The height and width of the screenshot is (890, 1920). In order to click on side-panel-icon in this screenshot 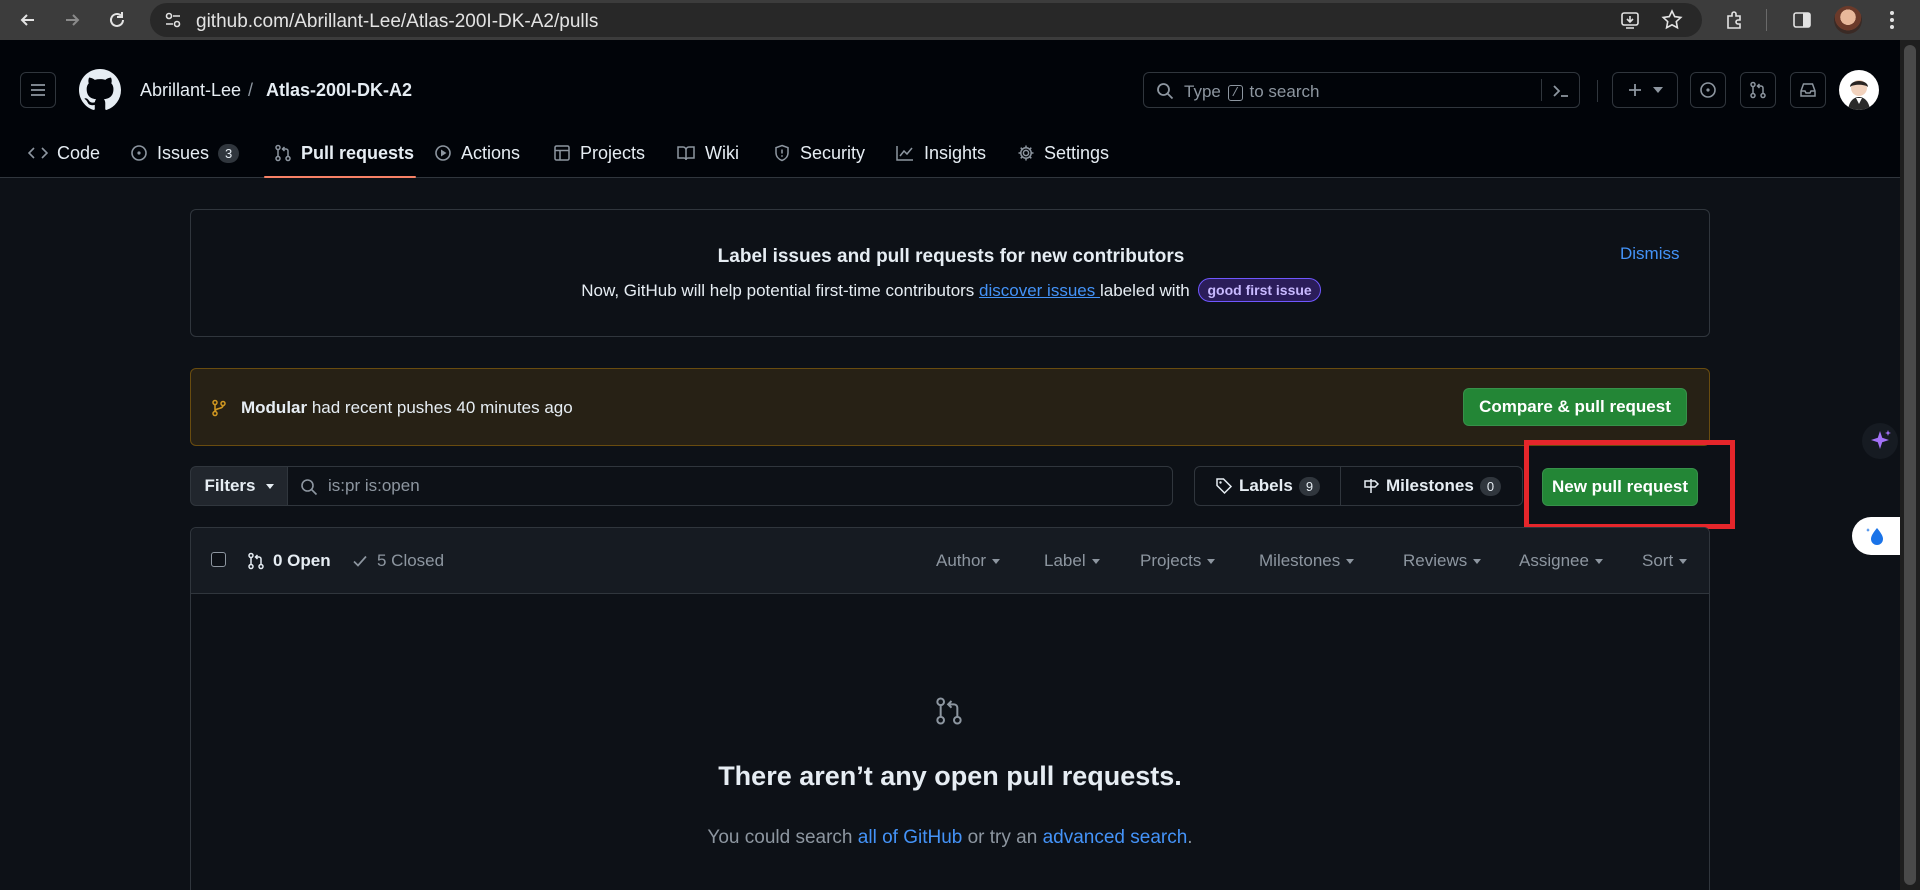, I will do `click(1802, 20)`.